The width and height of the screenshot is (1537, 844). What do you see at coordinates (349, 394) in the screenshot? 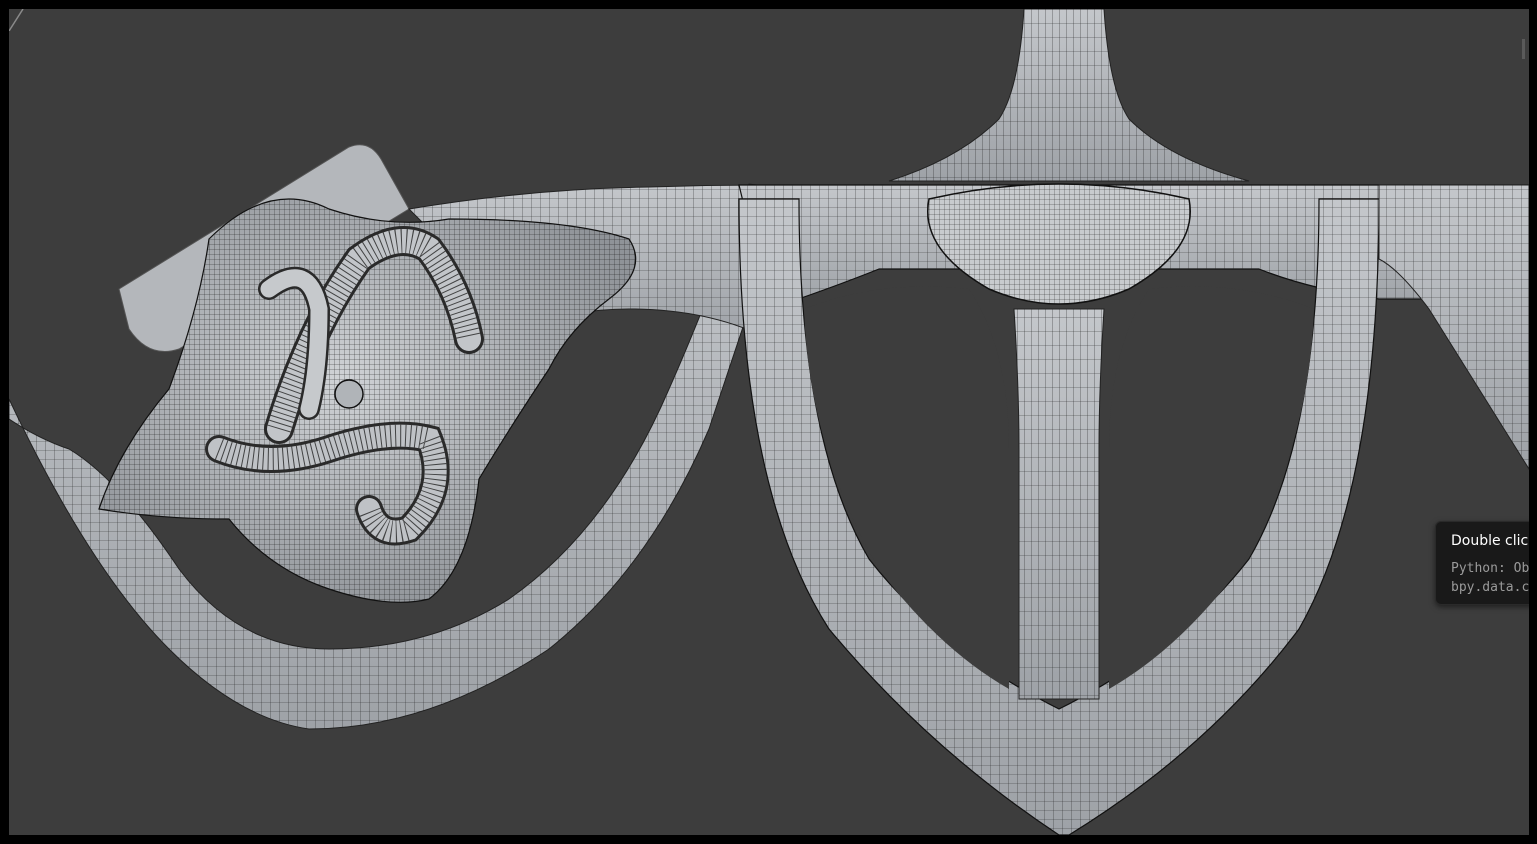
I see `knot-center` at bounding box center [349, 394].